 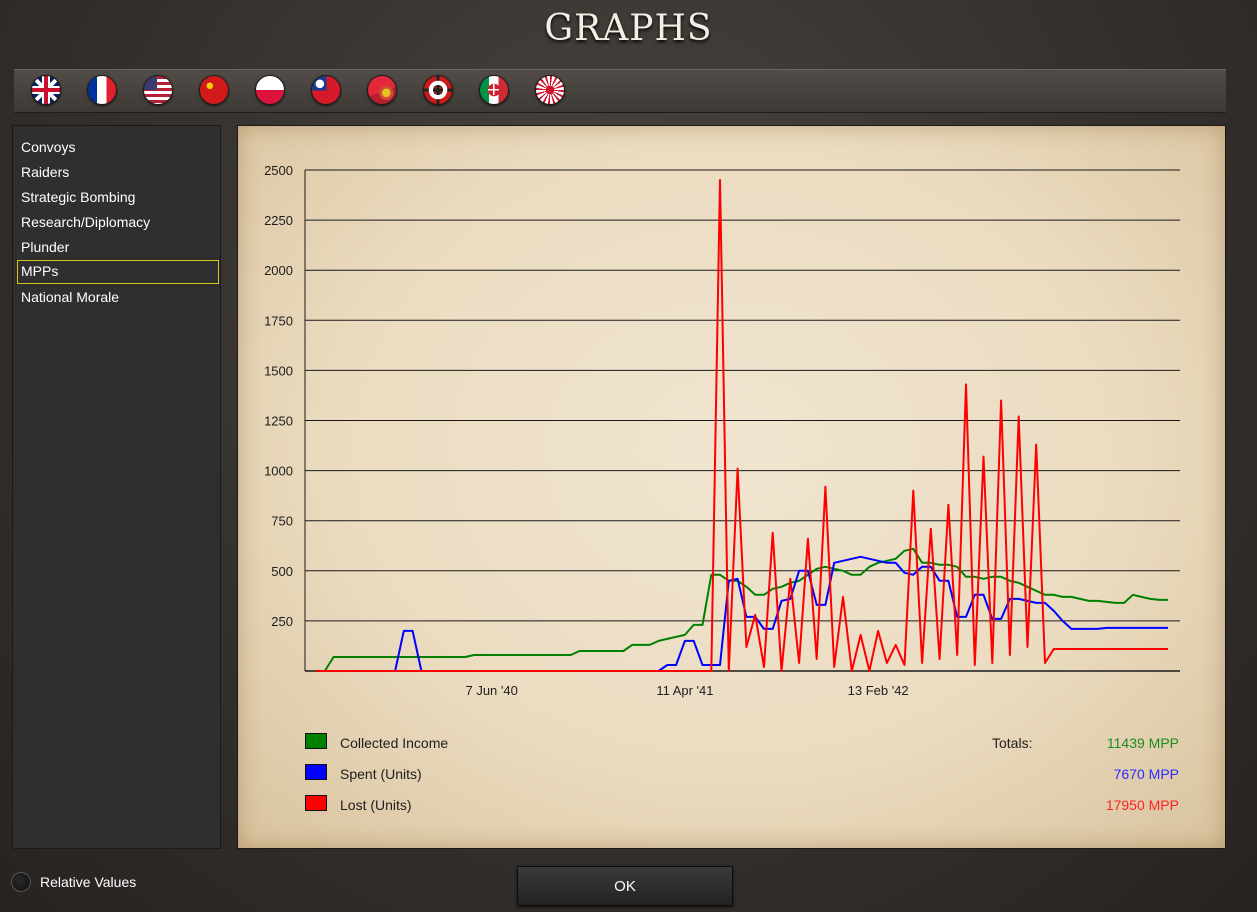 I want to click on sidebar-item-research-diplomacy: Research/Diplomacy, so click(x=118, y=223).